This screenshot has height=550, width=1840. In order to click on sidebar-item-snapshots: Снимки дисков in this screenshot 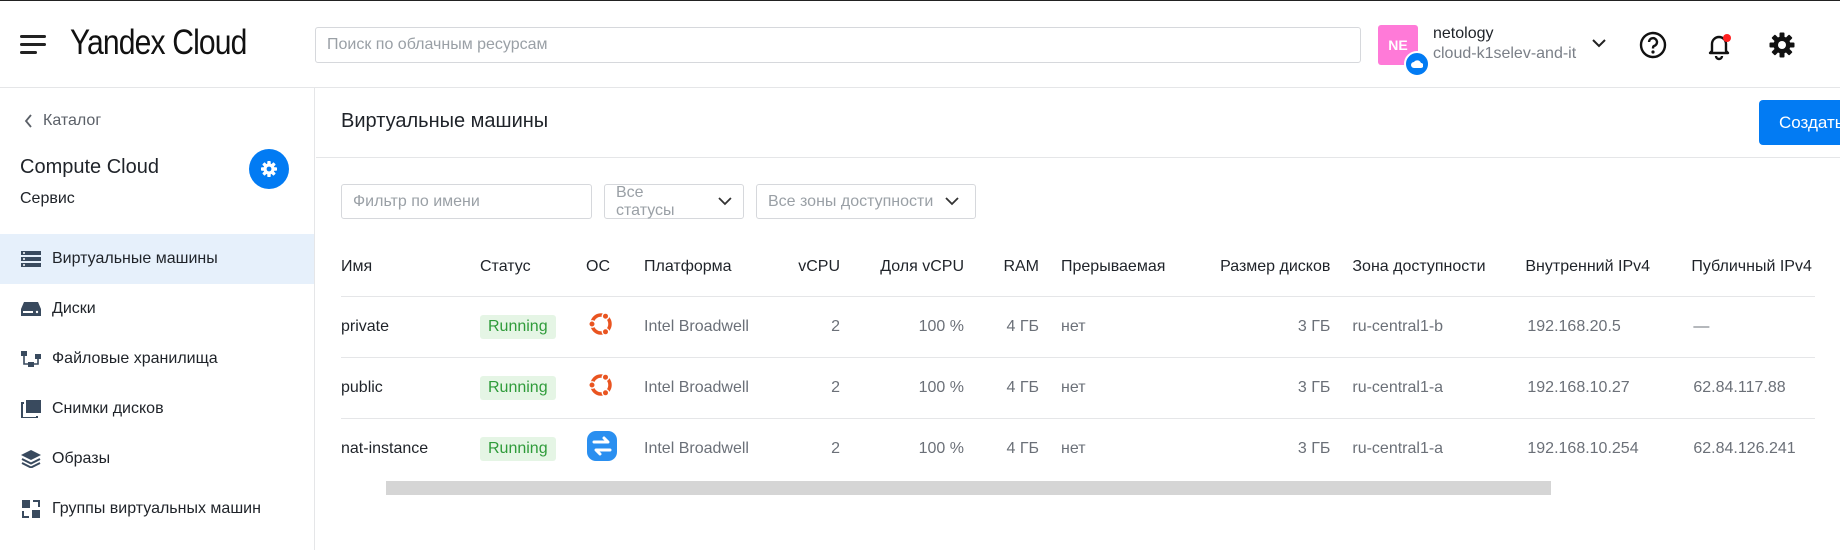, I will do `click(157, 409)`.